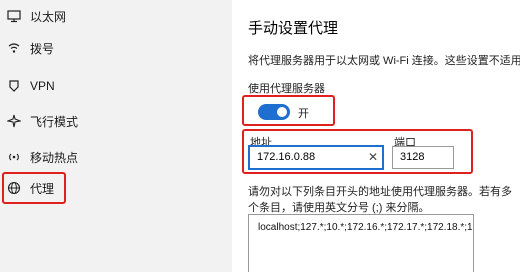 The width and height of the screenshot is (520, 272). I want to click on airplane-icon, so click(14, 121).